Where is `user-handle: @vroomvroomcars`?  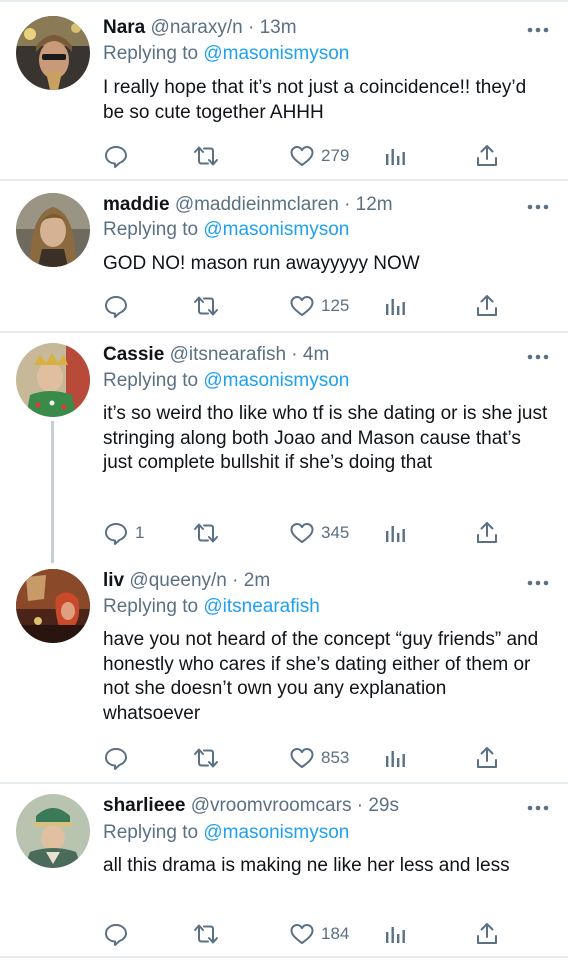 user-handle: @vroomvroomcars is located at coordinates (271, 805).